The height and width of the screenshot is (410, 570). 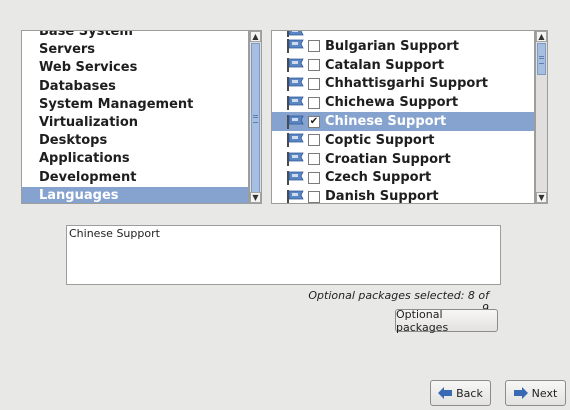 What do you see at coordinates (135, 50) in the screenshot?
I see `sidebar-item-servers: Servers` at bounding box center [135, 50].